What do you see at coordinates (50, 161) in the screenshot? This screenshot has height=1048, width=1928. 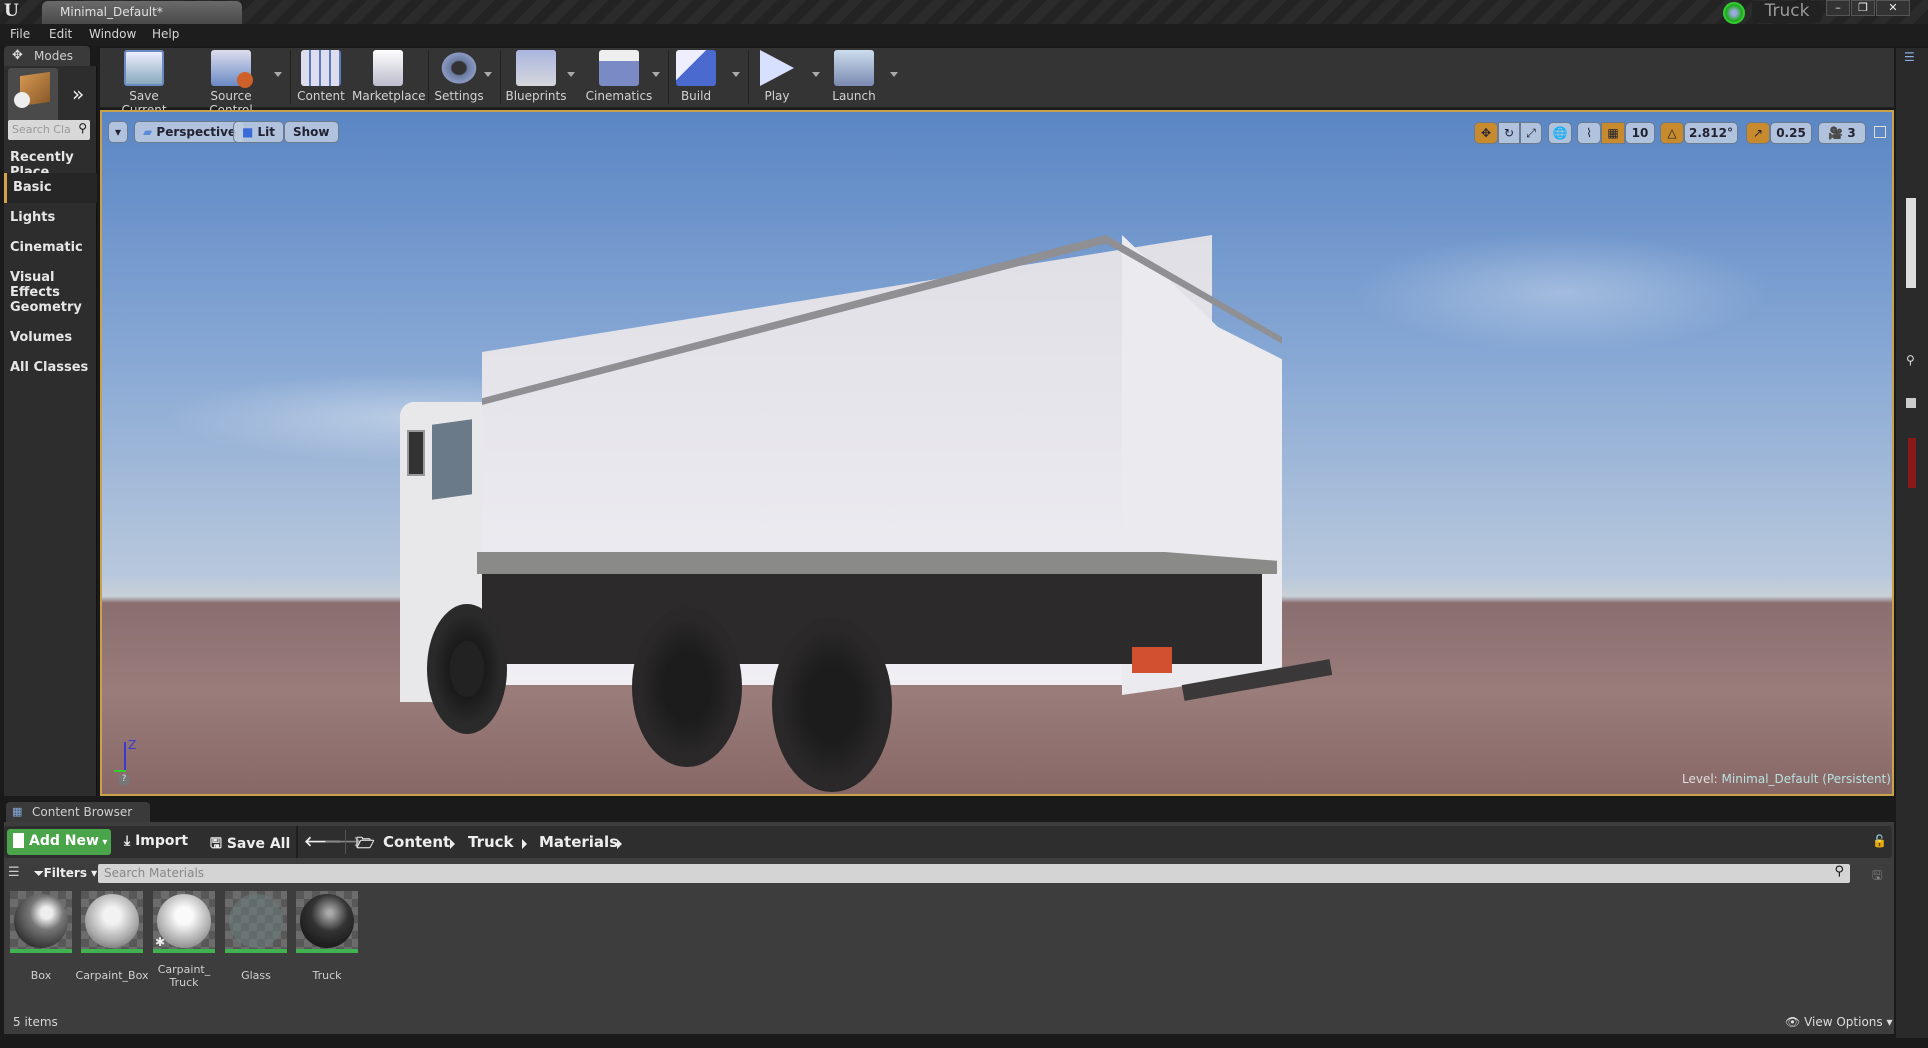 I see `category-recently-placed: Recently Place` at bounding box center [50, 161].